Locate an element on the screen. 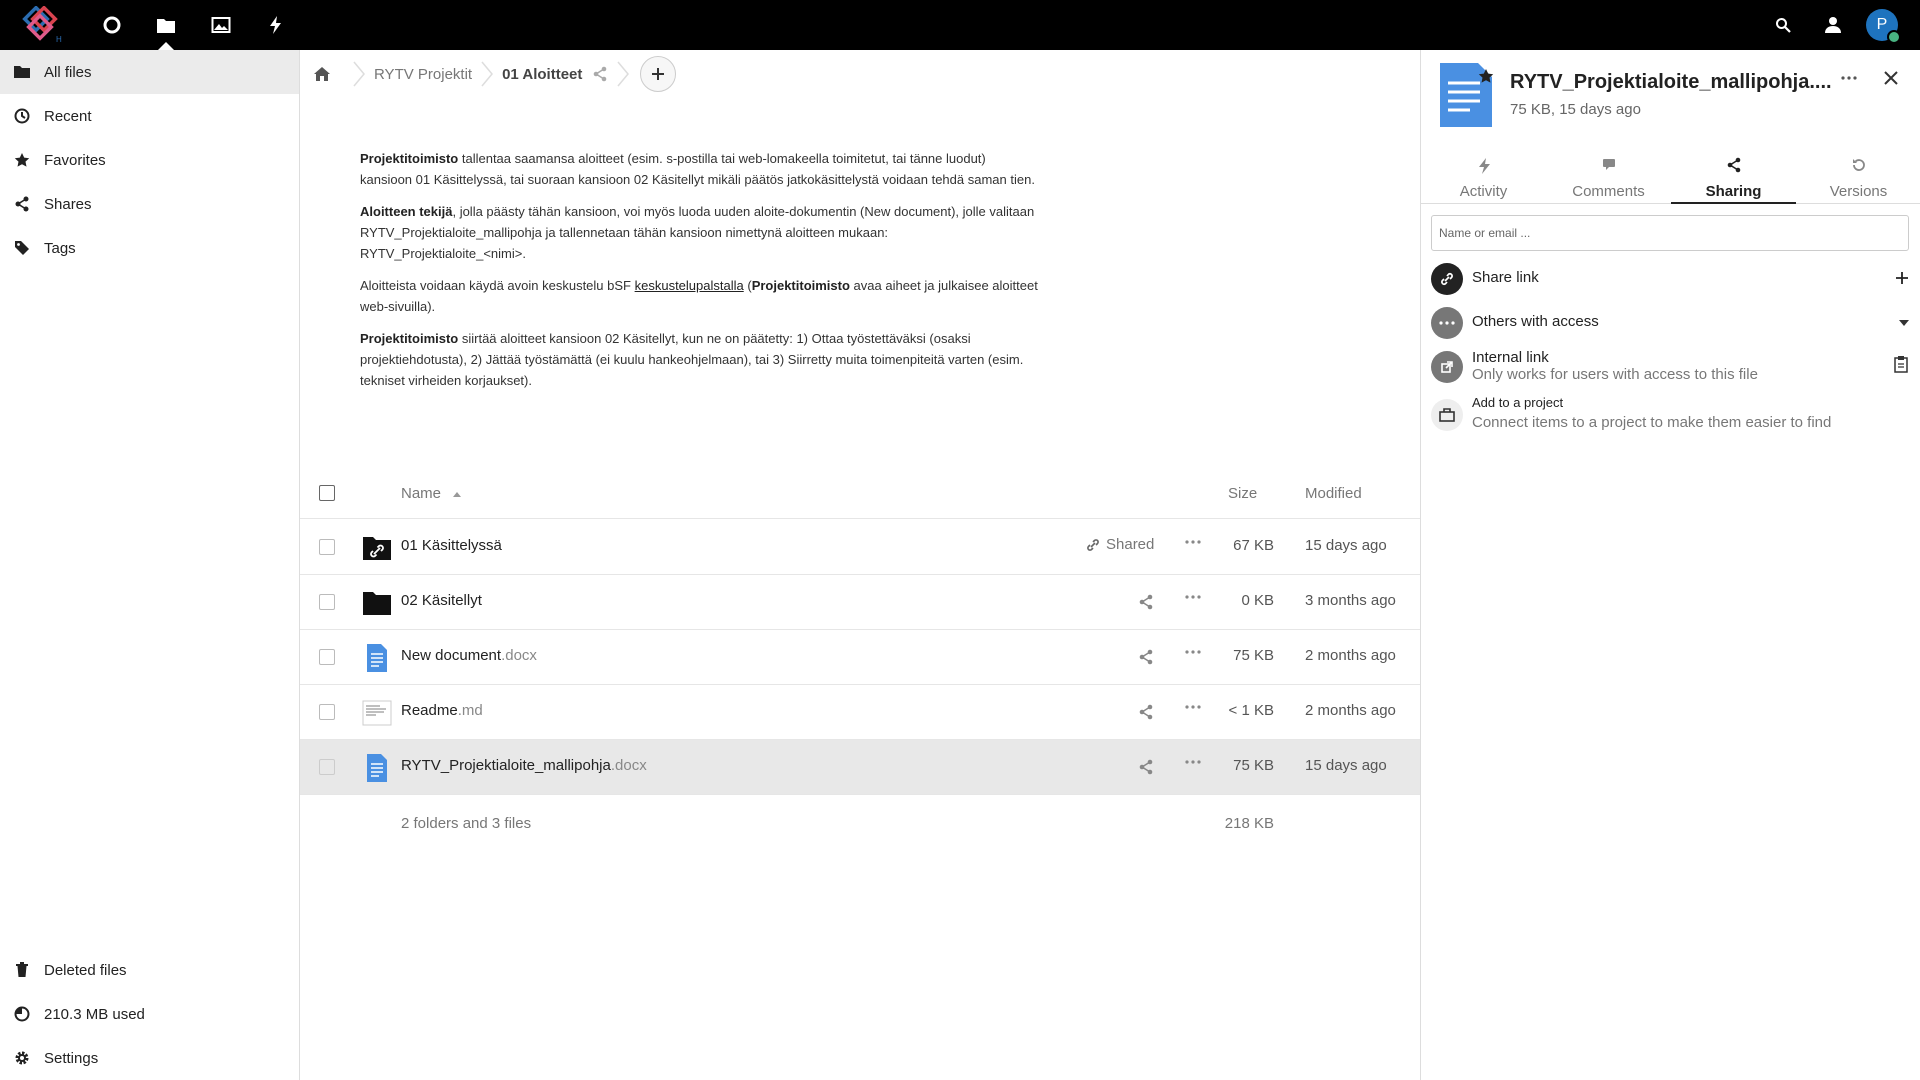 The image size is (1920, 1080). nav-quota: 210.3 MB used is located at coordinates (149, 1014).